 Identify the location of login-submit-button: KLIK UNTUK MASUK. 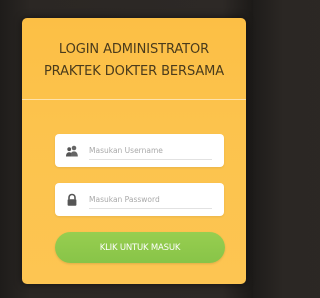
(140, 247).